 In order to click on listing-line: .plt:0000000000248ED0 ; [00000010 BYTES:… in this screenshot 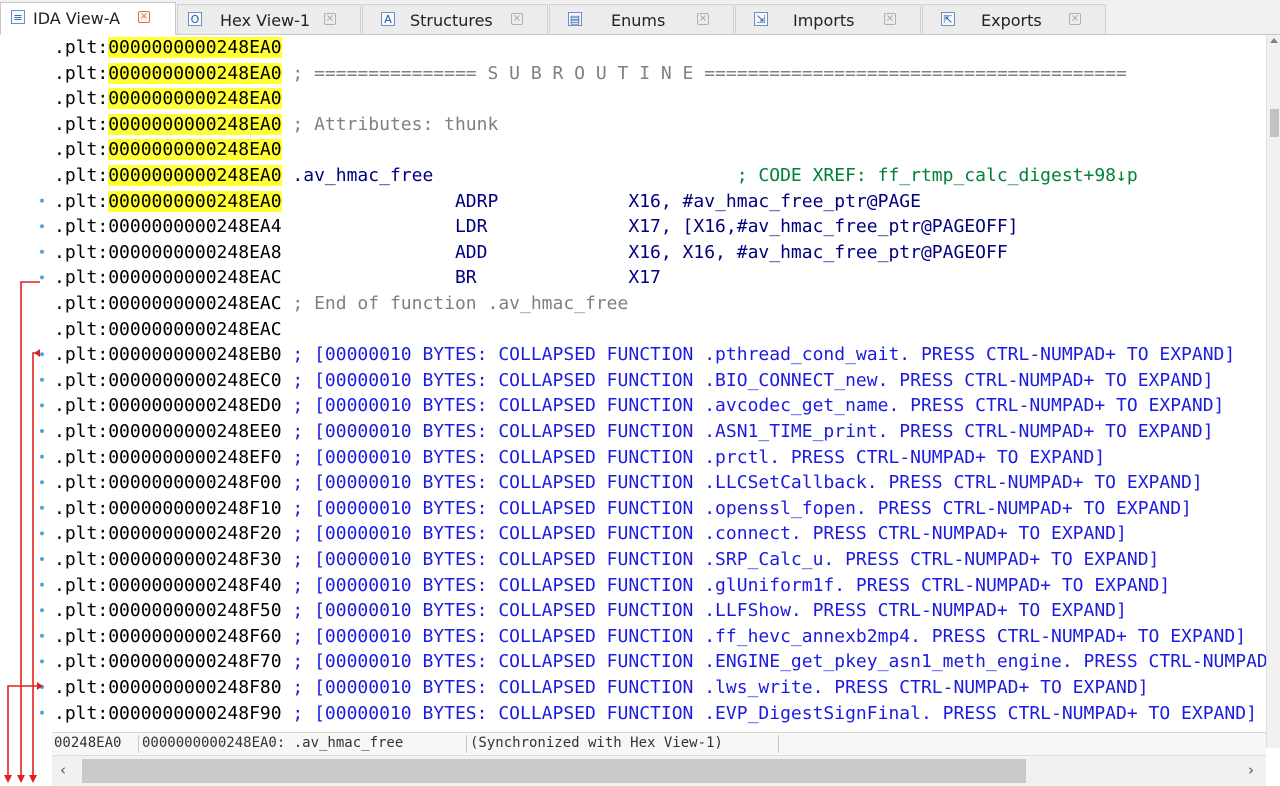, I will do `click(639, 405)`.